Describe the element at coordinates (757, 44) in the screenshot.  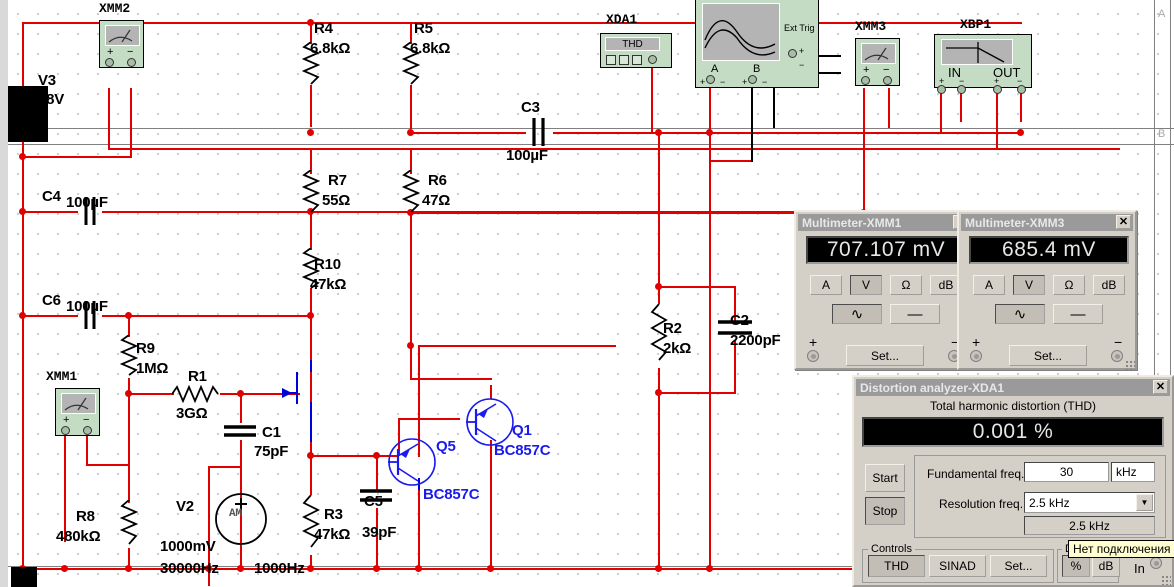
I see `instrument-oscilloscope: Ext Trig + − A B + − + −` at that location.